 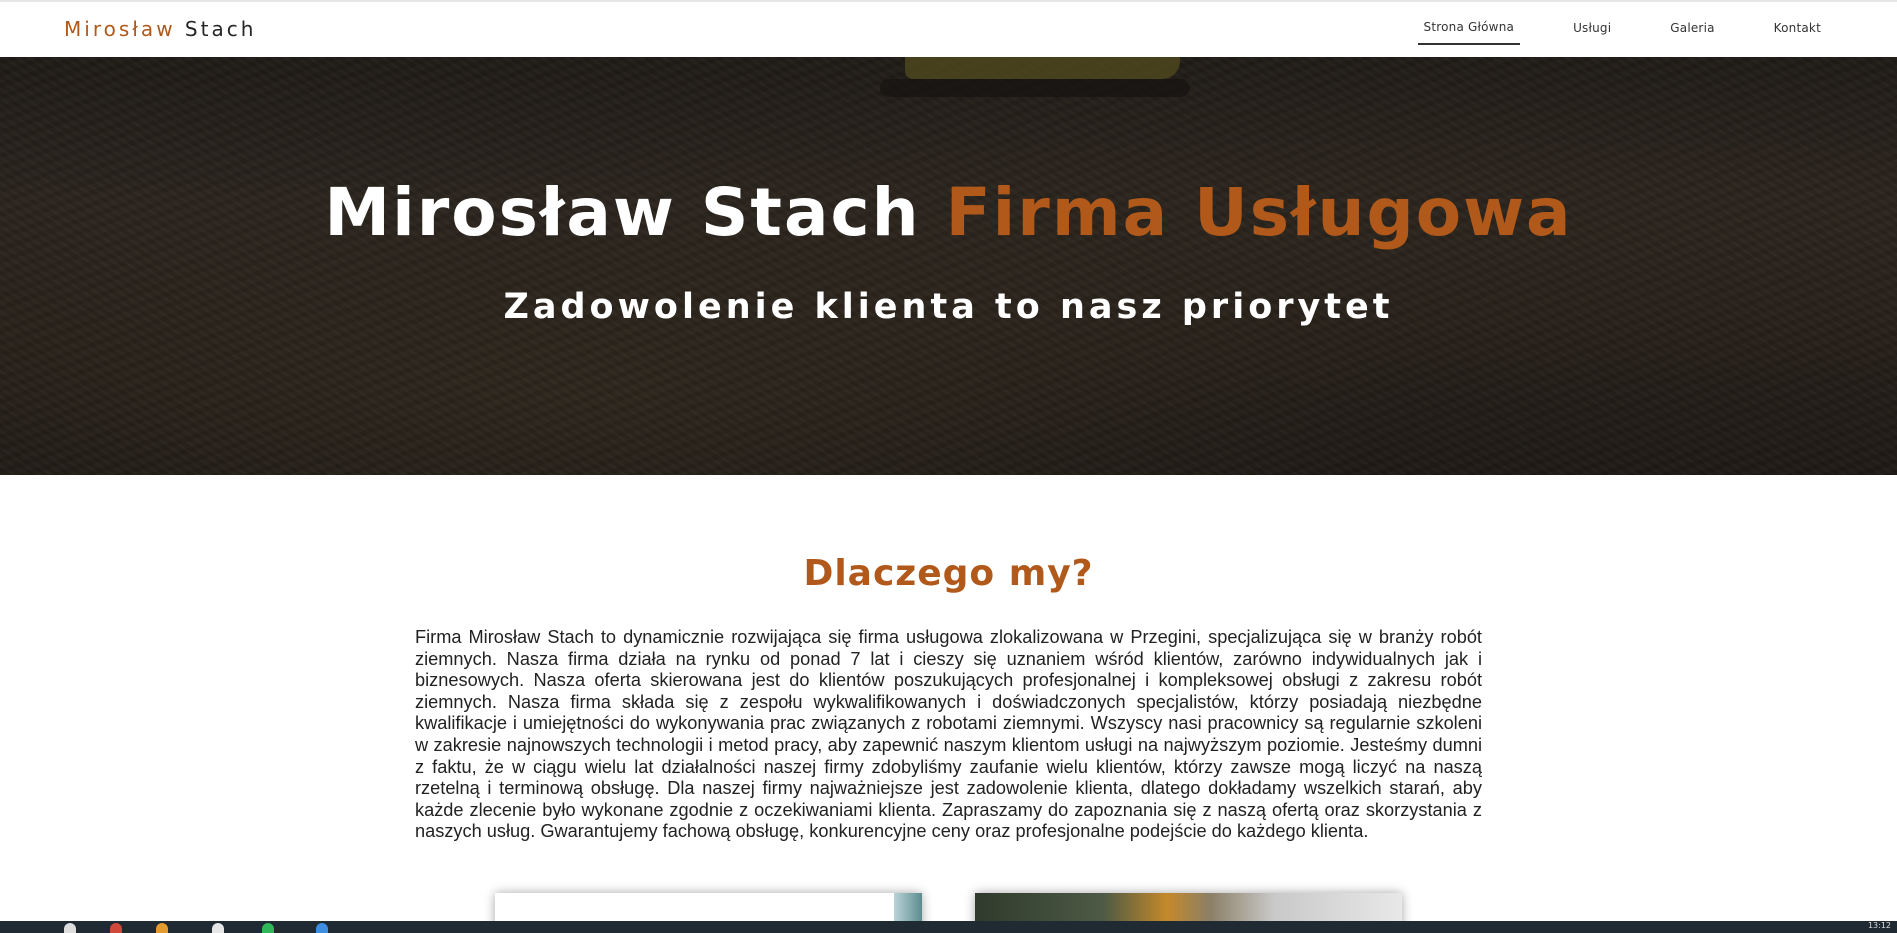 I want to click on hero-subtitle: Zadowolenie klienta to nasz priorytet, so click(x=948, y=307).